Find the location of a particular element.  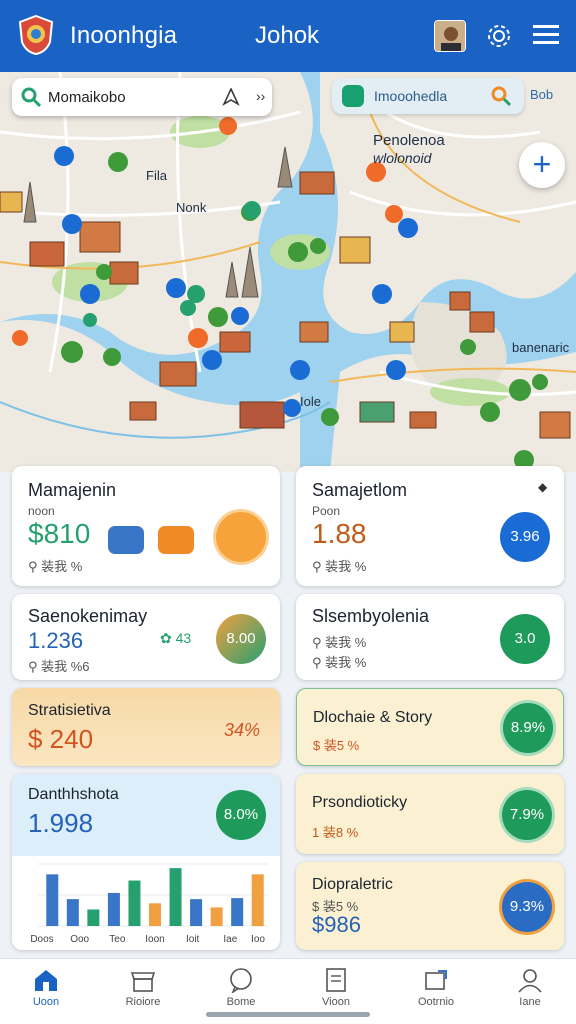

stat-value: 43 is located at coordinates (183, 638).